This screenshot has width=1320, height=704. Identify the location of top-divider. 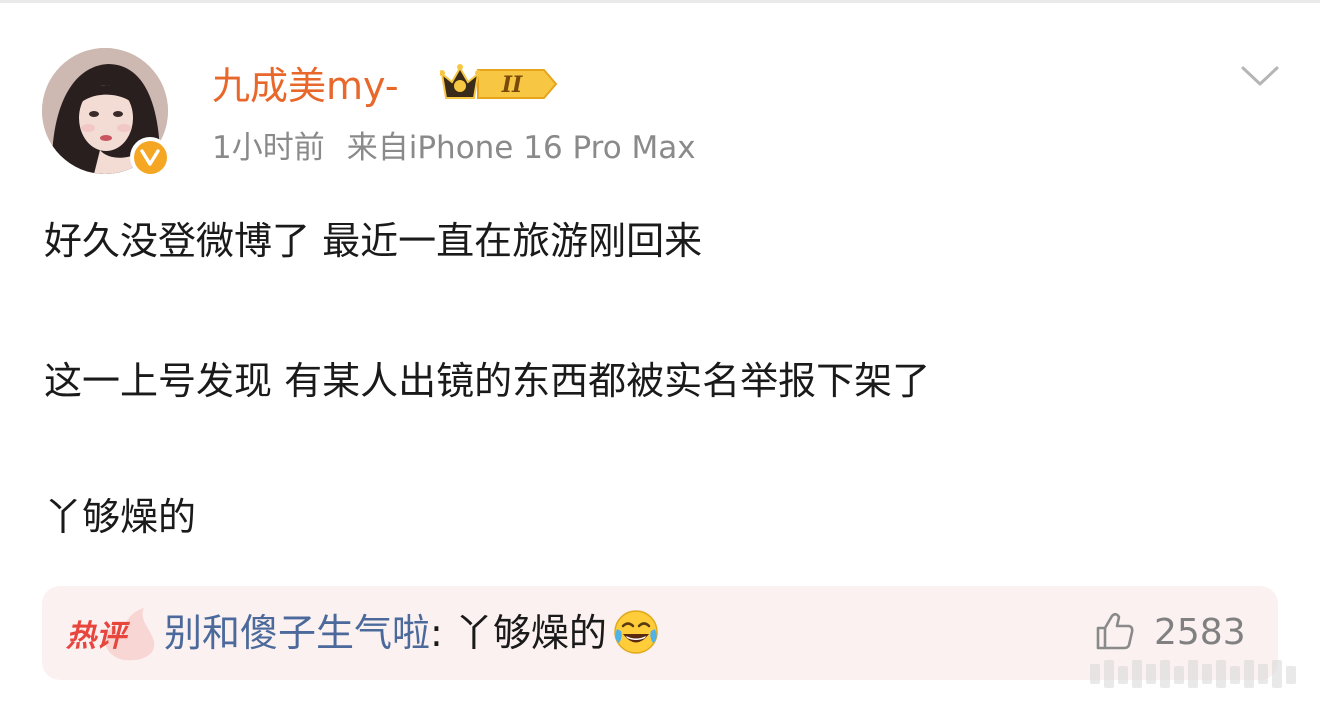
(660, 1).